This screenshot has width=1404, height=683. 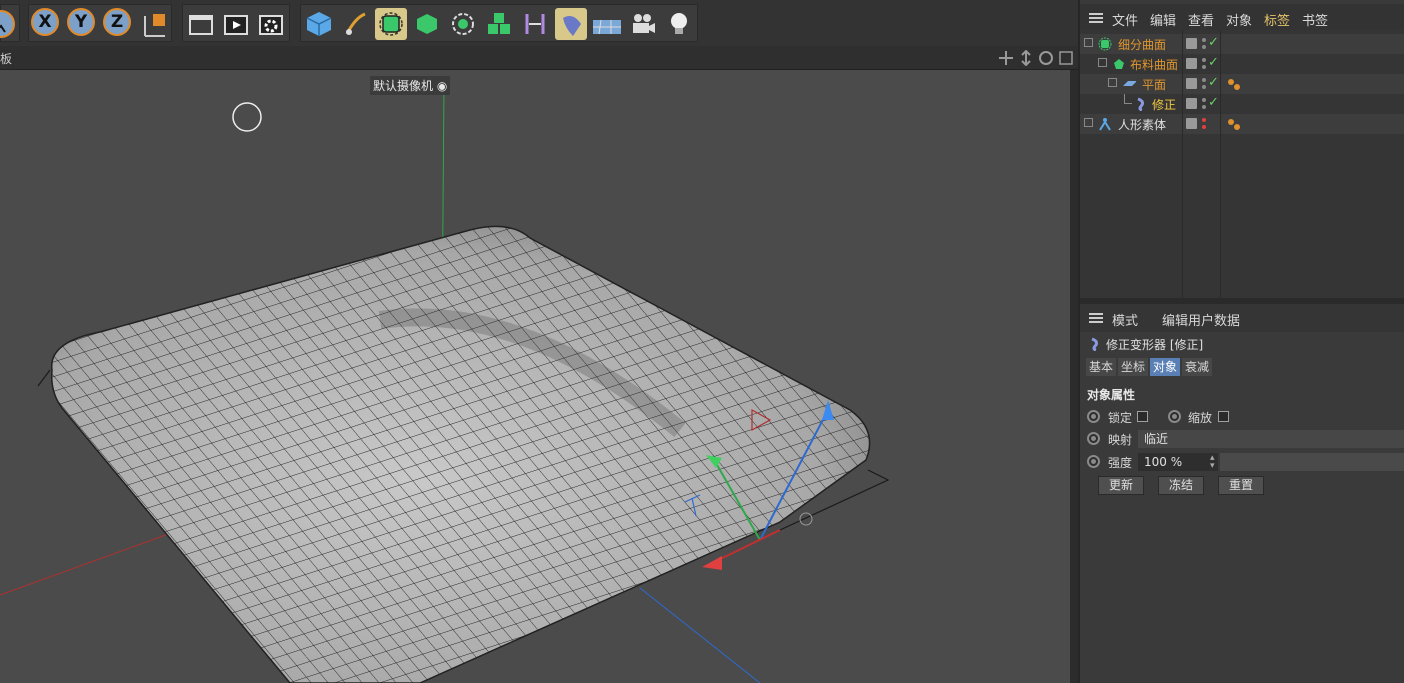 I want to click on menu-view: 查看, so click(x=1201, y=19).